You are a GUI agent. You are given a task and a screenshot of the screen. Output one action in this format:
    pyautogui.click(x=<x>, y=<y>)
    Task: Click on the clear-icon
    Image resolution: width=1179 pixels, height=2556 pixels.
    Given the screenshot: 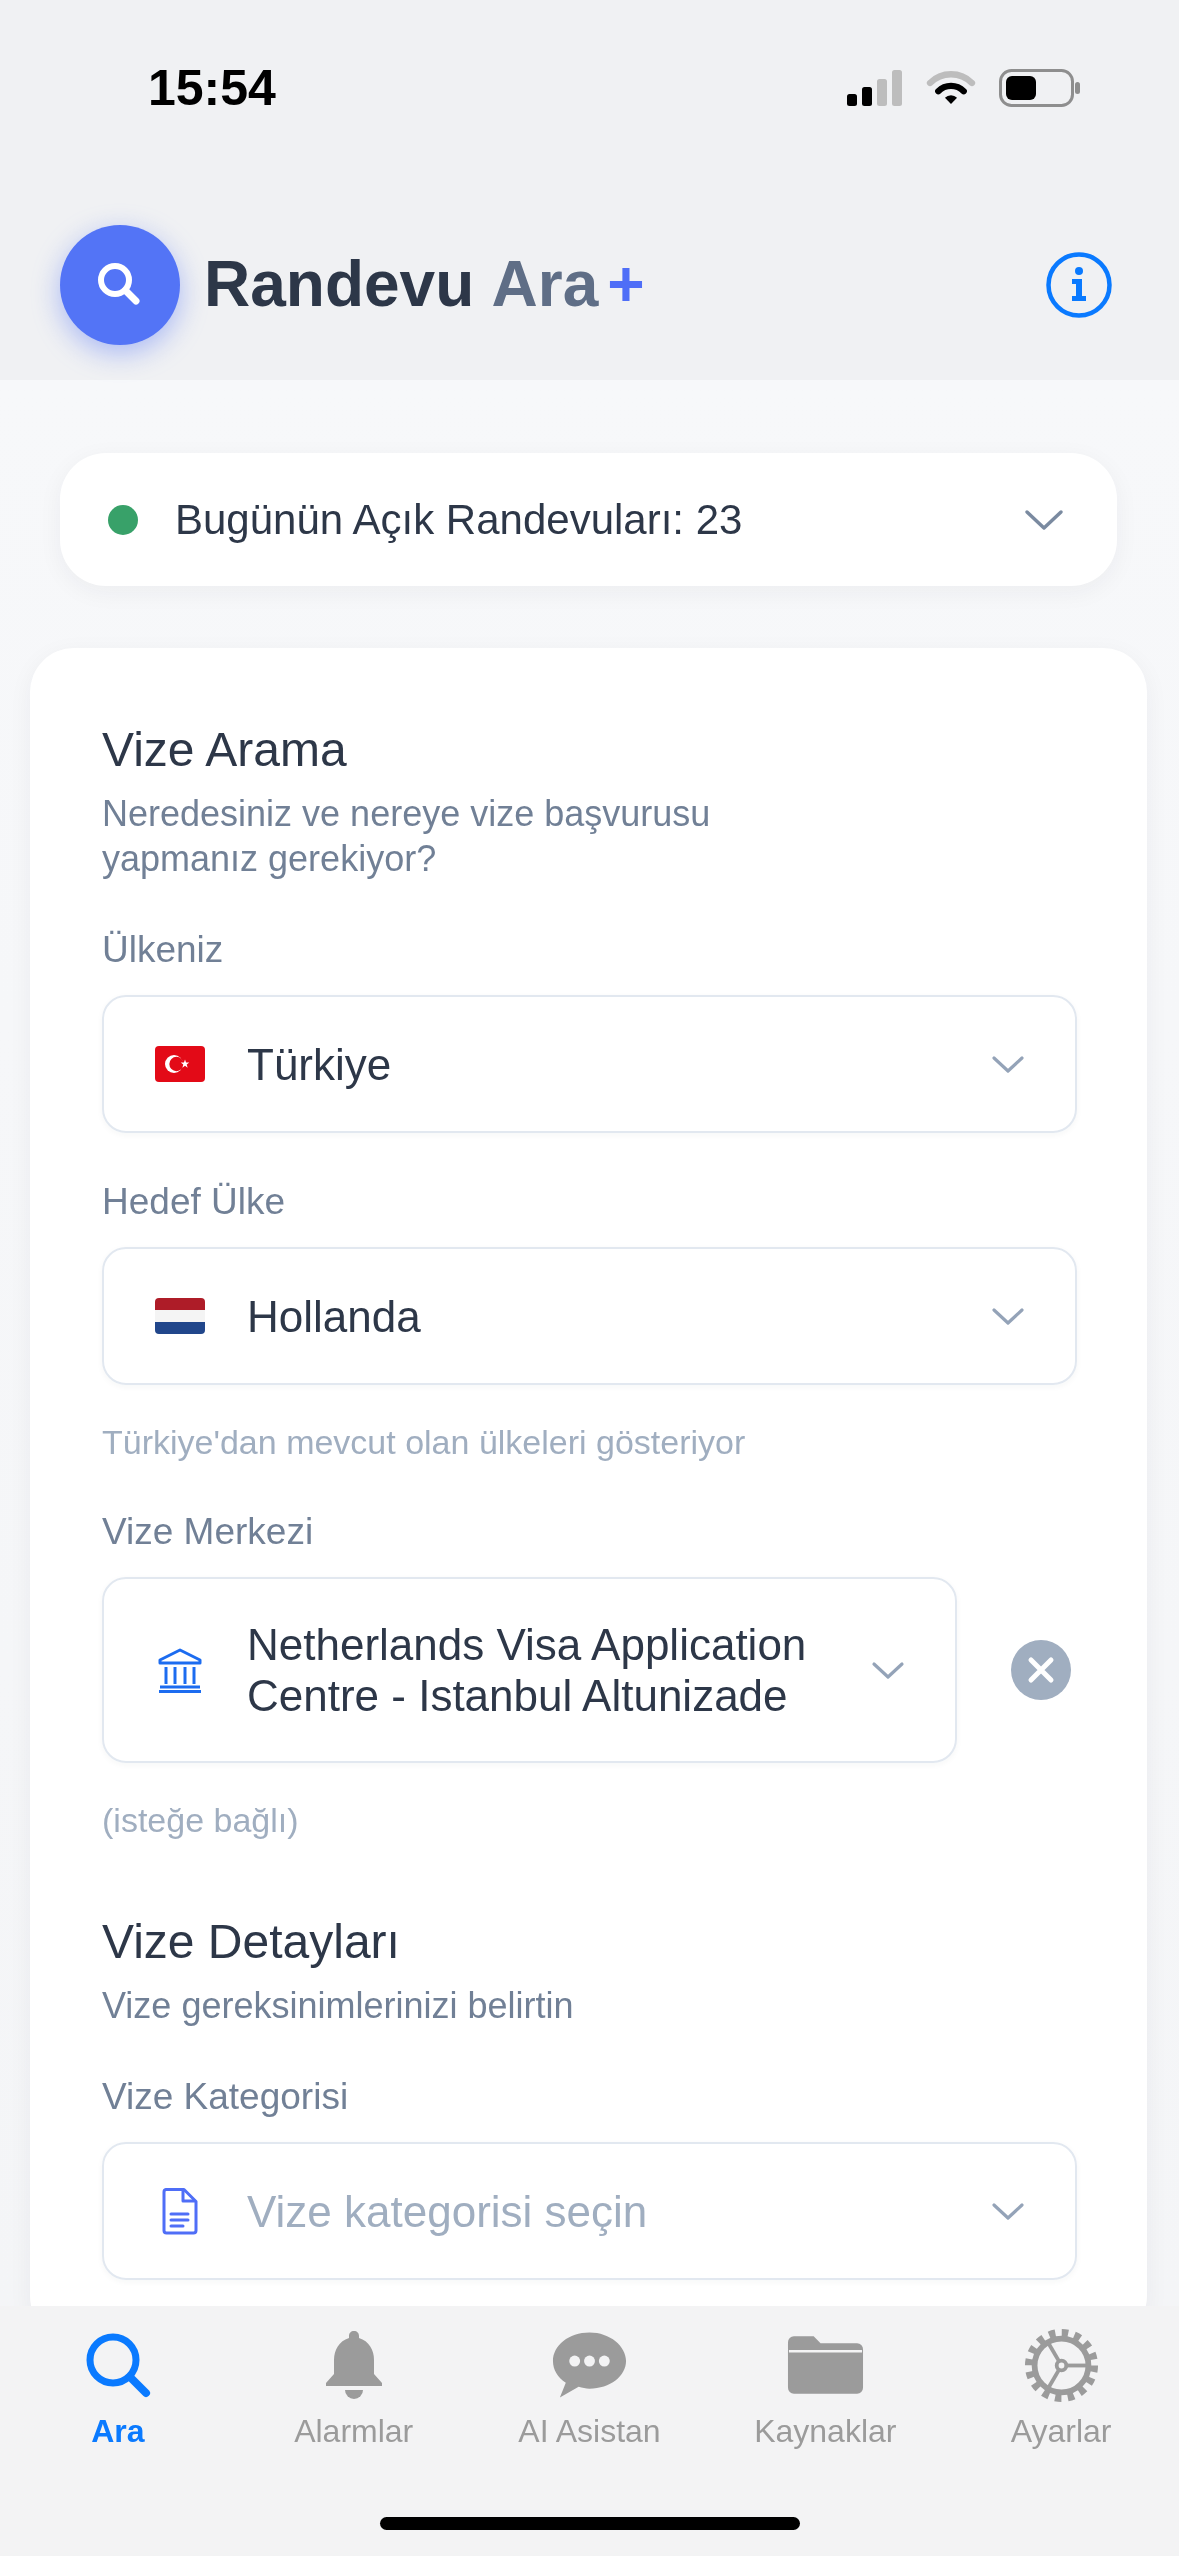 What is the action you would take?
    pyautogui.click(x=1041, y=1670)
    